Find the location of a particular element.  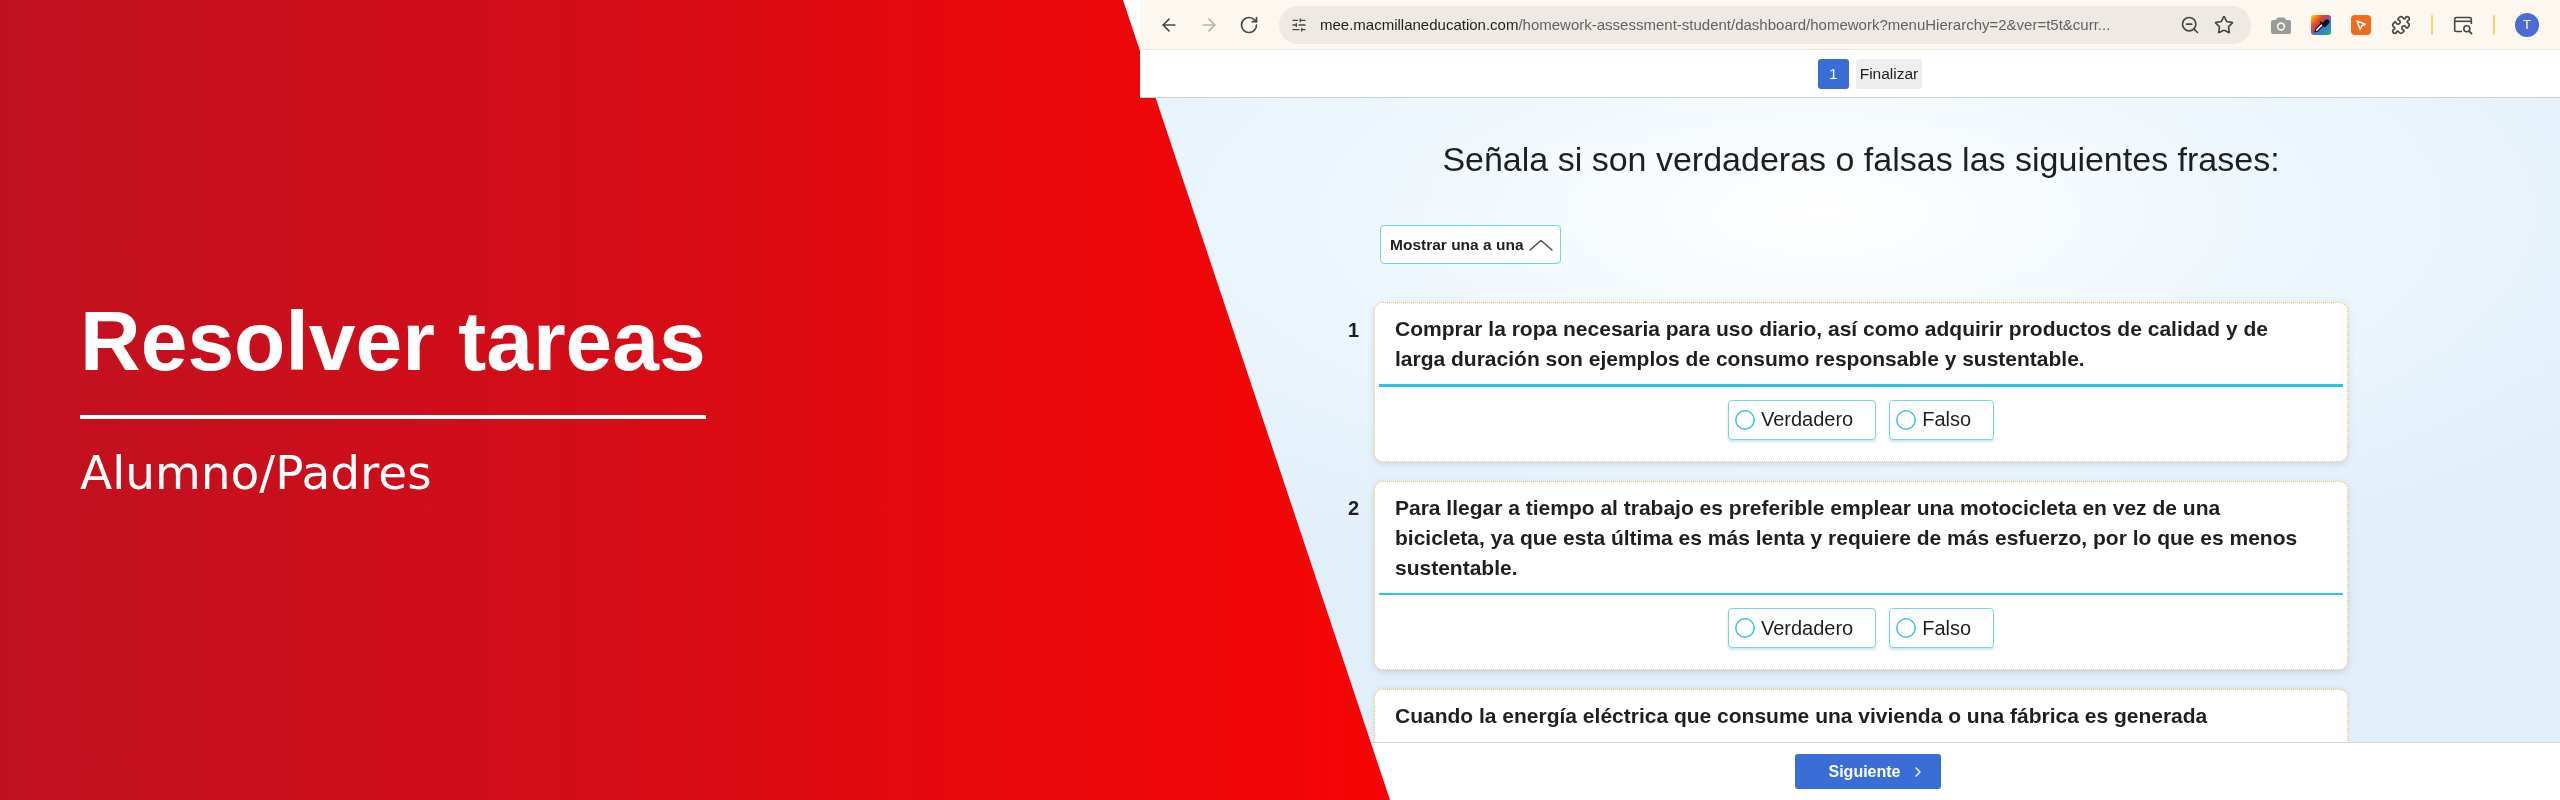

instruction-text: Señala si son verdaderas o falsas las siguientes frases: is located at coordinates (1861, 159).